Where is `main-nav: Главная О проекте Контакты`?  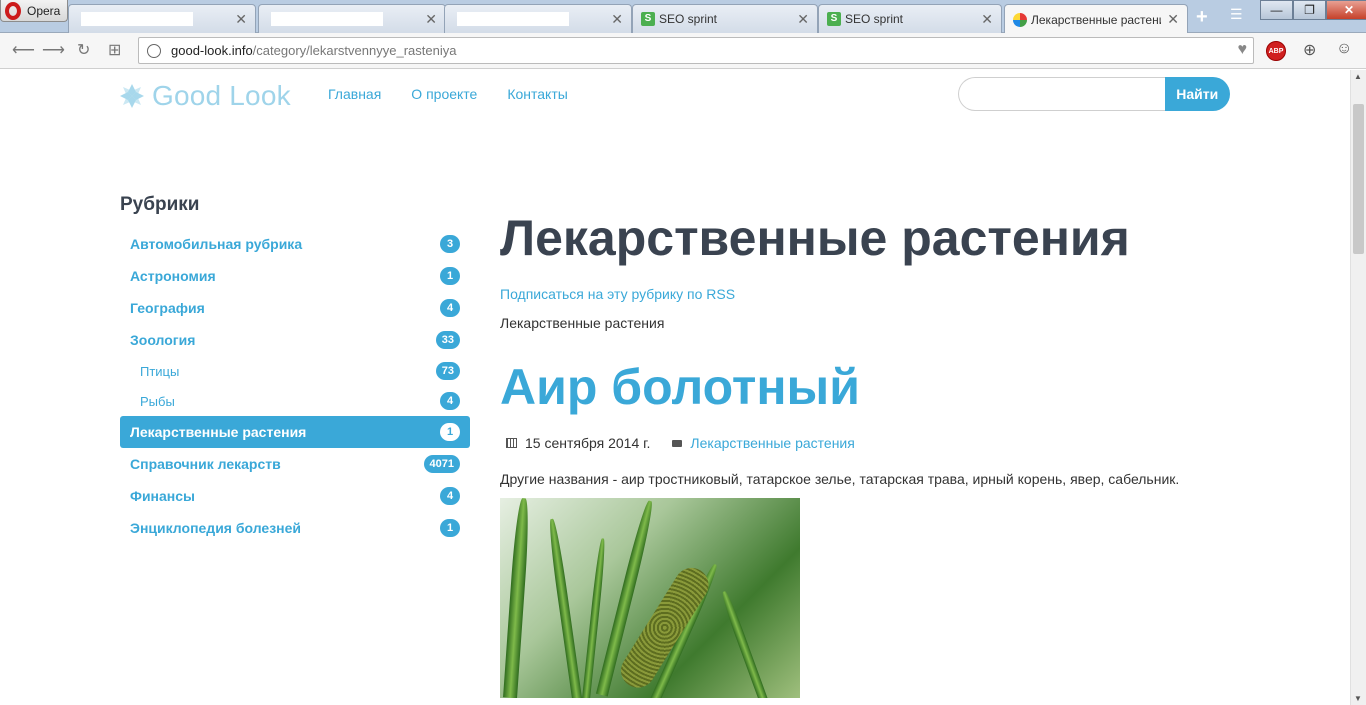
main-nav: Главная О проекте Контакты is located at coordinates (448, 94).